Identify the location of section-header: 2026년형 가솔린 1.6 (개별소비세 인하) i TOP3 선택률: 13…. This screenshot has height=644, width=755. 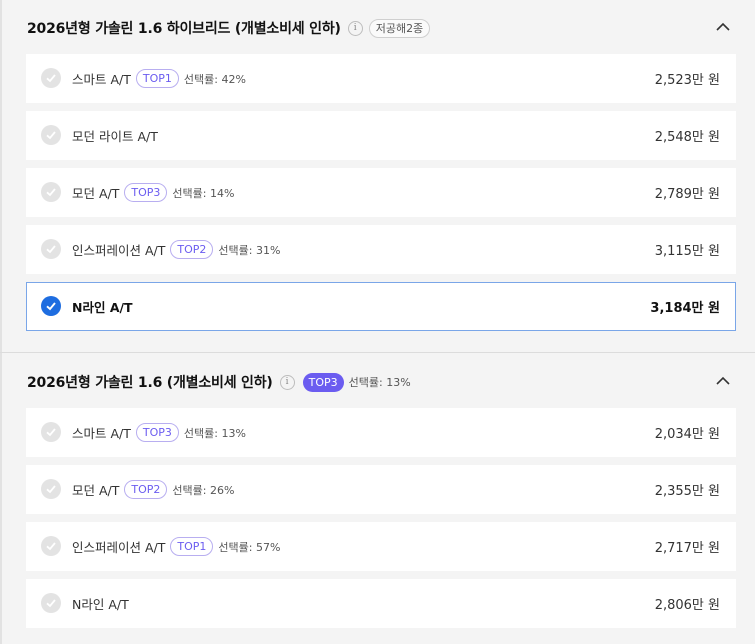
(381, 382).